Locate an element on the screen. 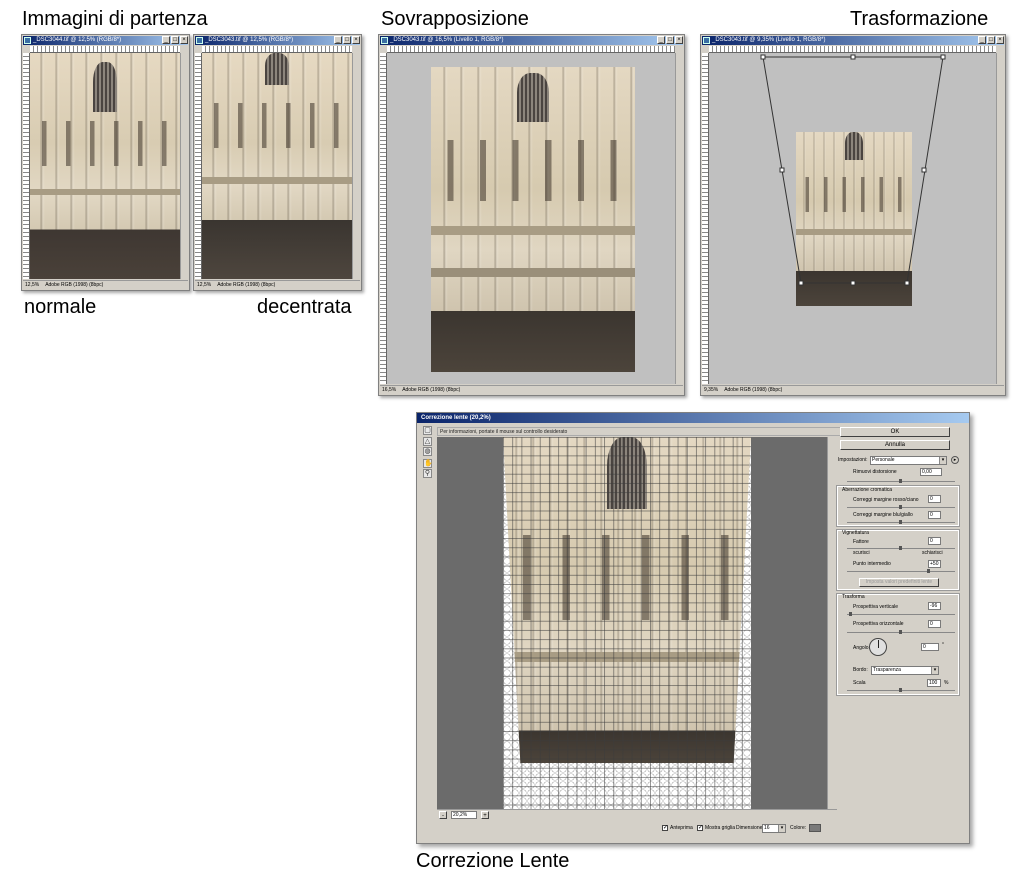  show-grid-checkbox: ✓ is located at coordinates (700, 828).